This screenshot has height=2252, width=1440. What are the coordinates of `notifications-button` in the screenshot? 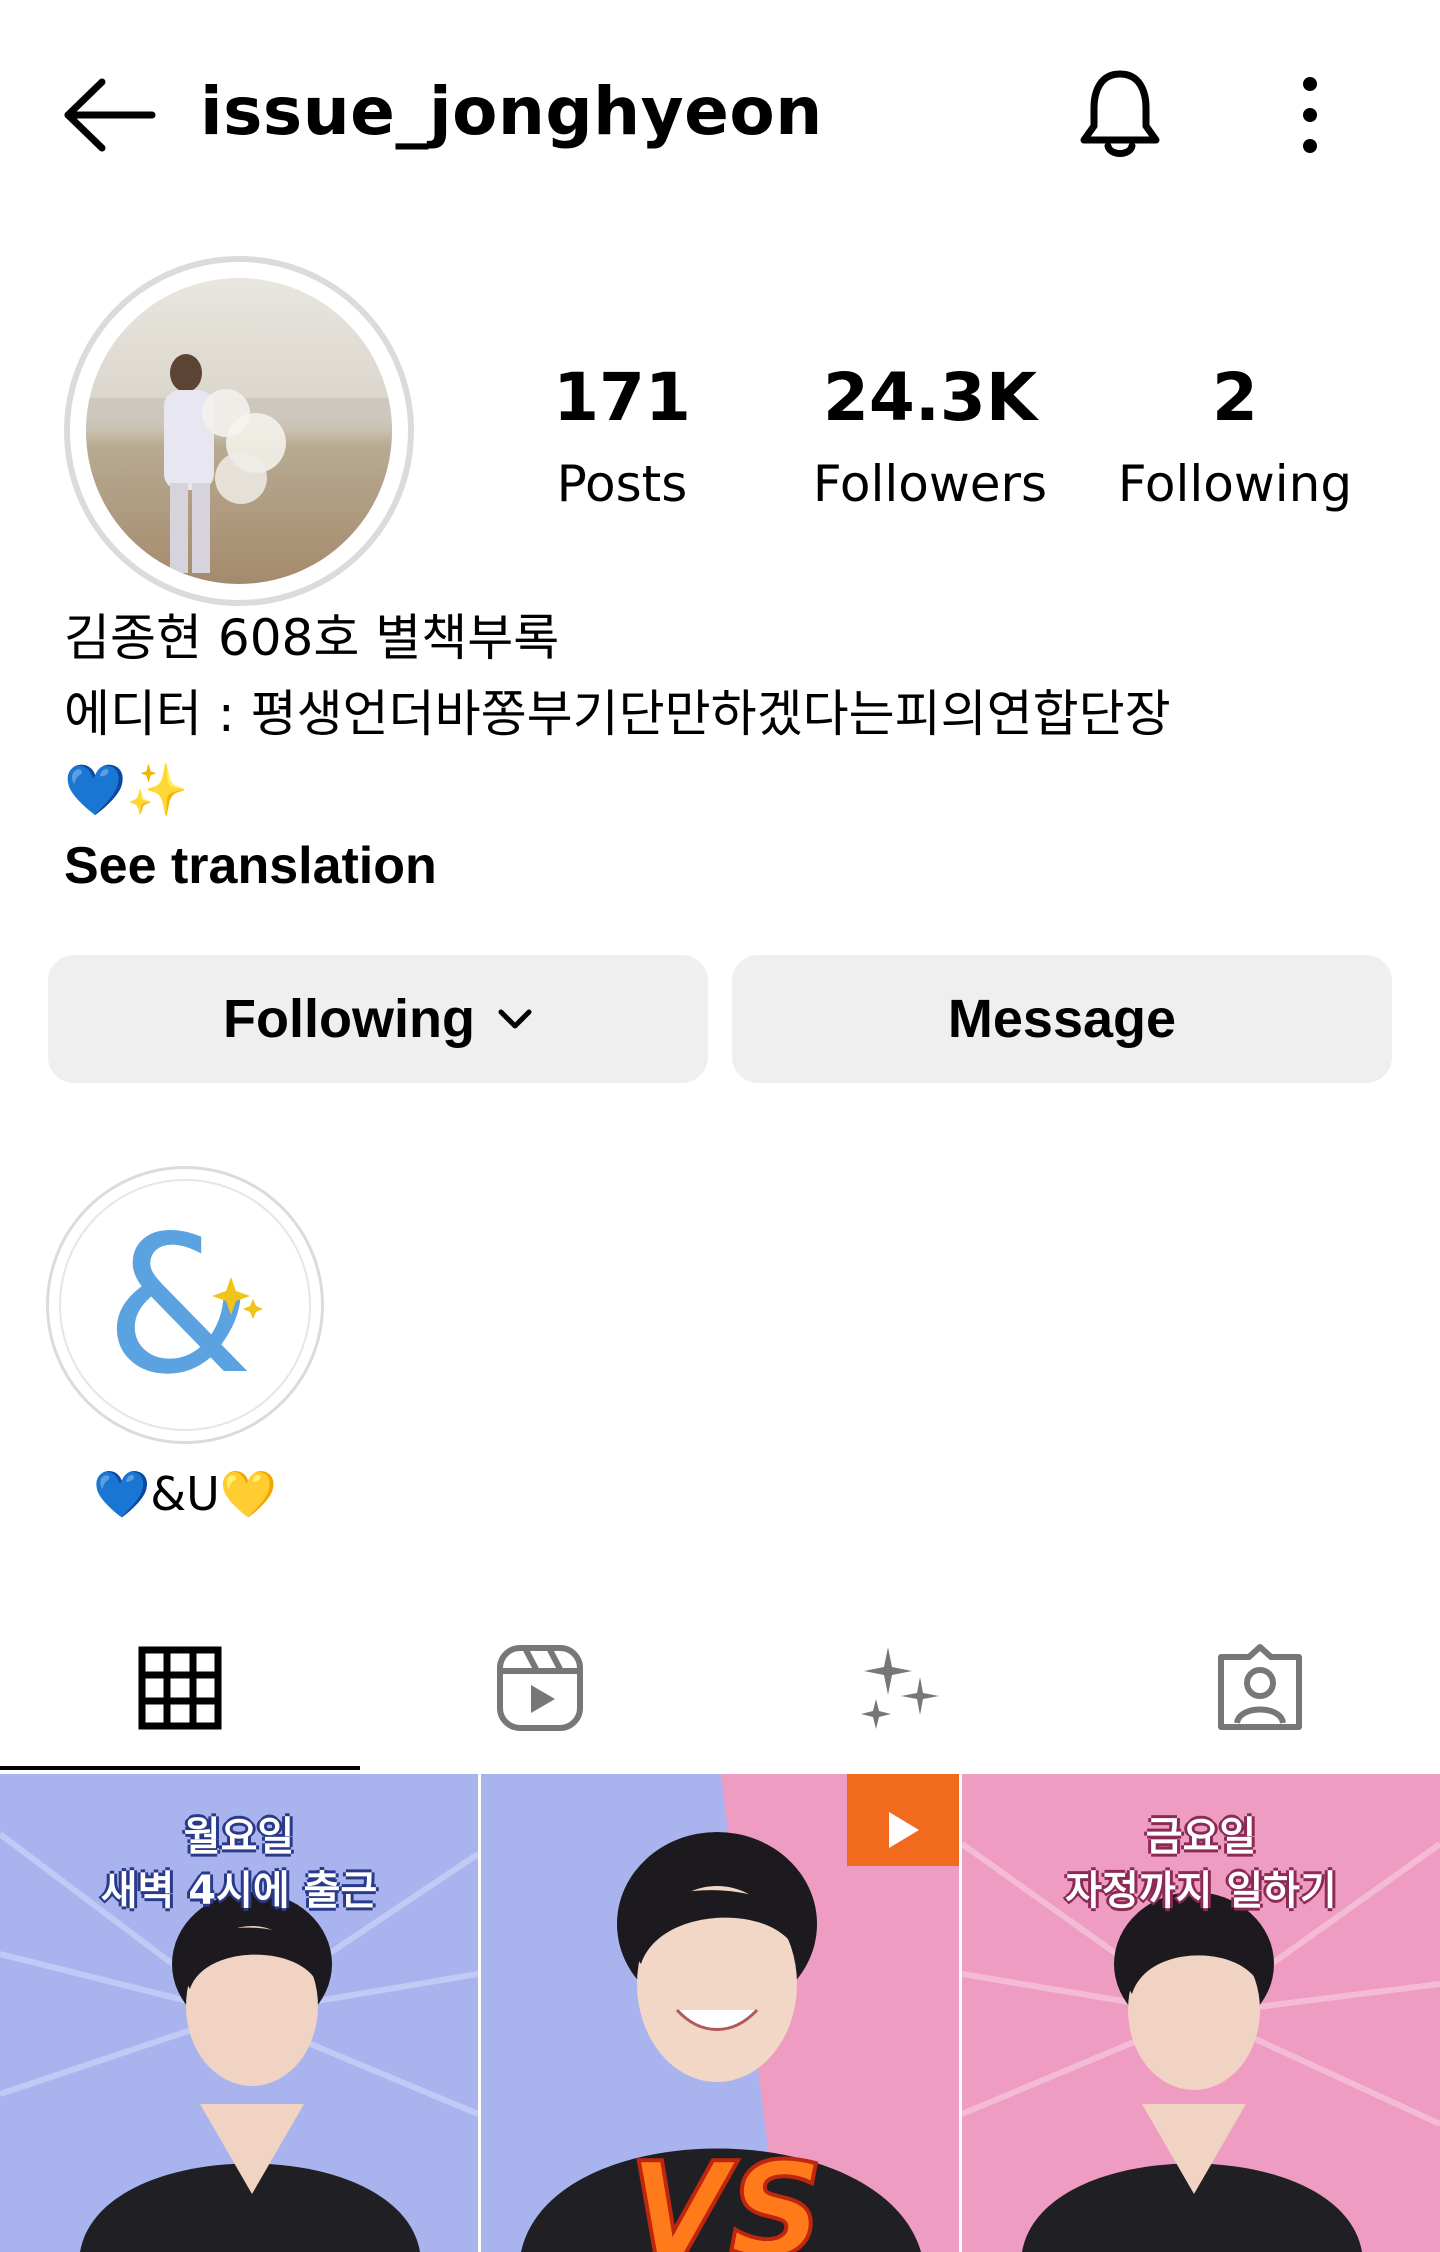 It's located at (1120, 112).